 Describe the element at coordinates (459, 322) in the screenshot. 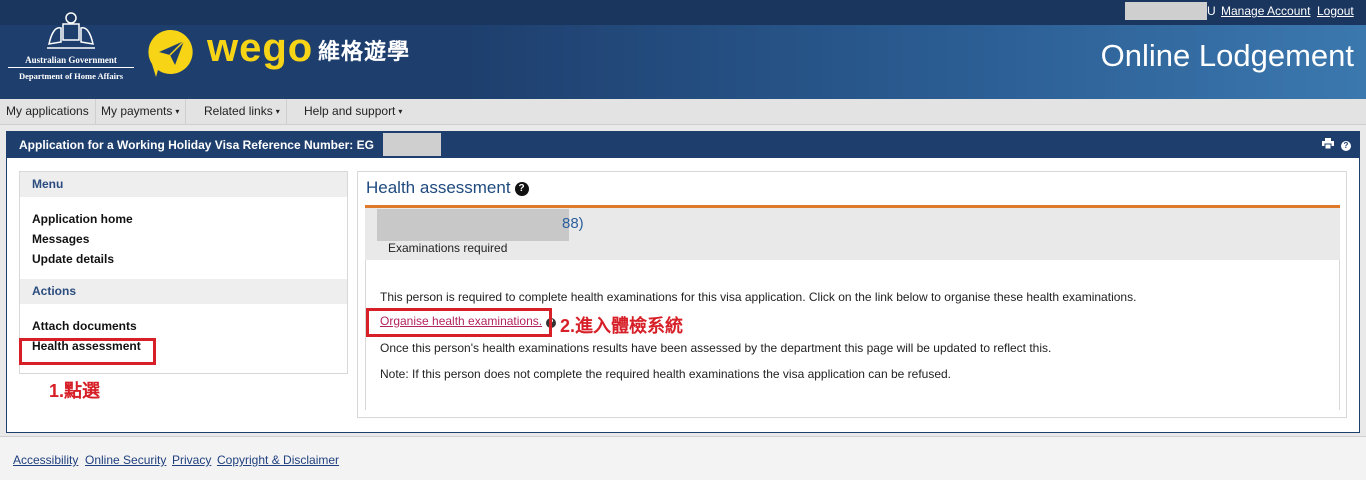

I see `organise-link-highlight` at that location.